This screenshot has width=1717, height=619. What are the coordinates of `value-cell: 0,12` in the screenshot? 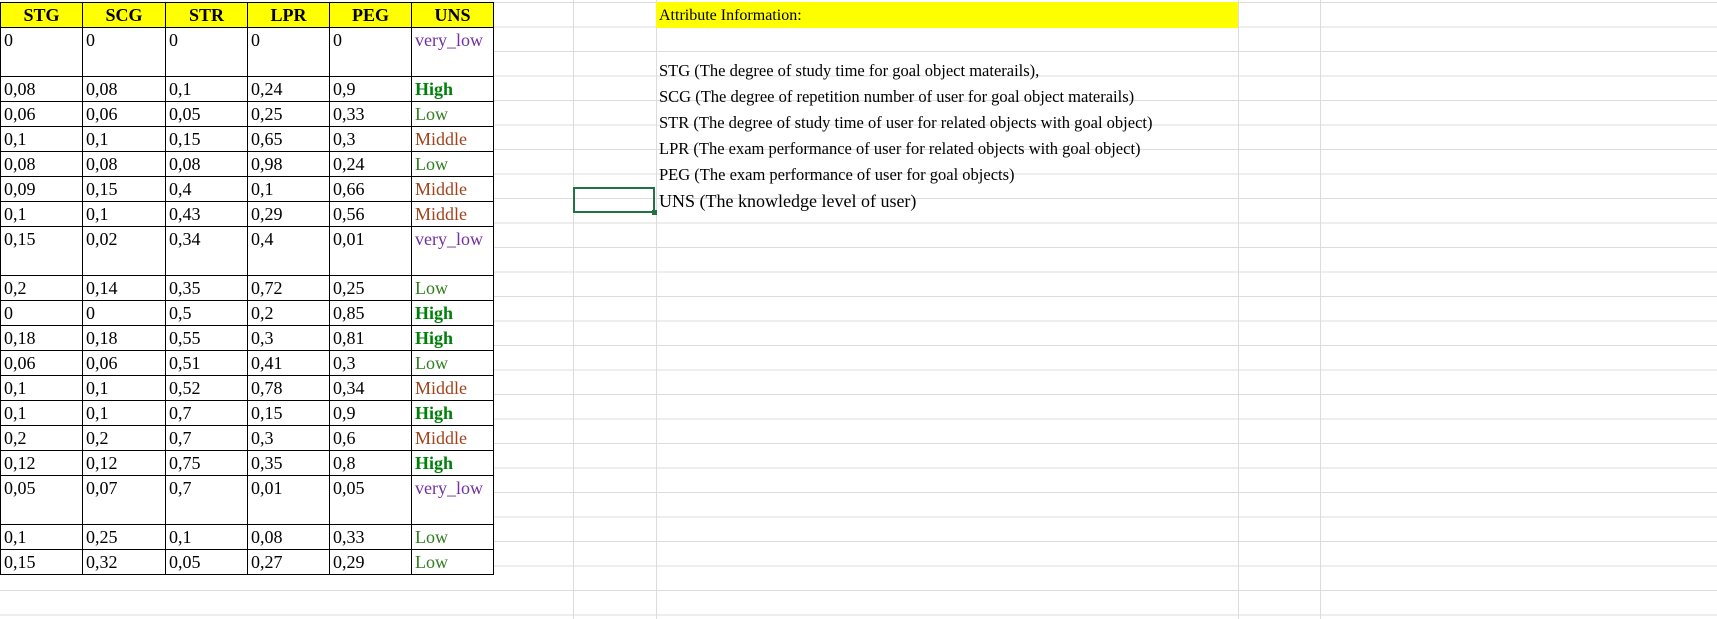 It's located at (124, 463).